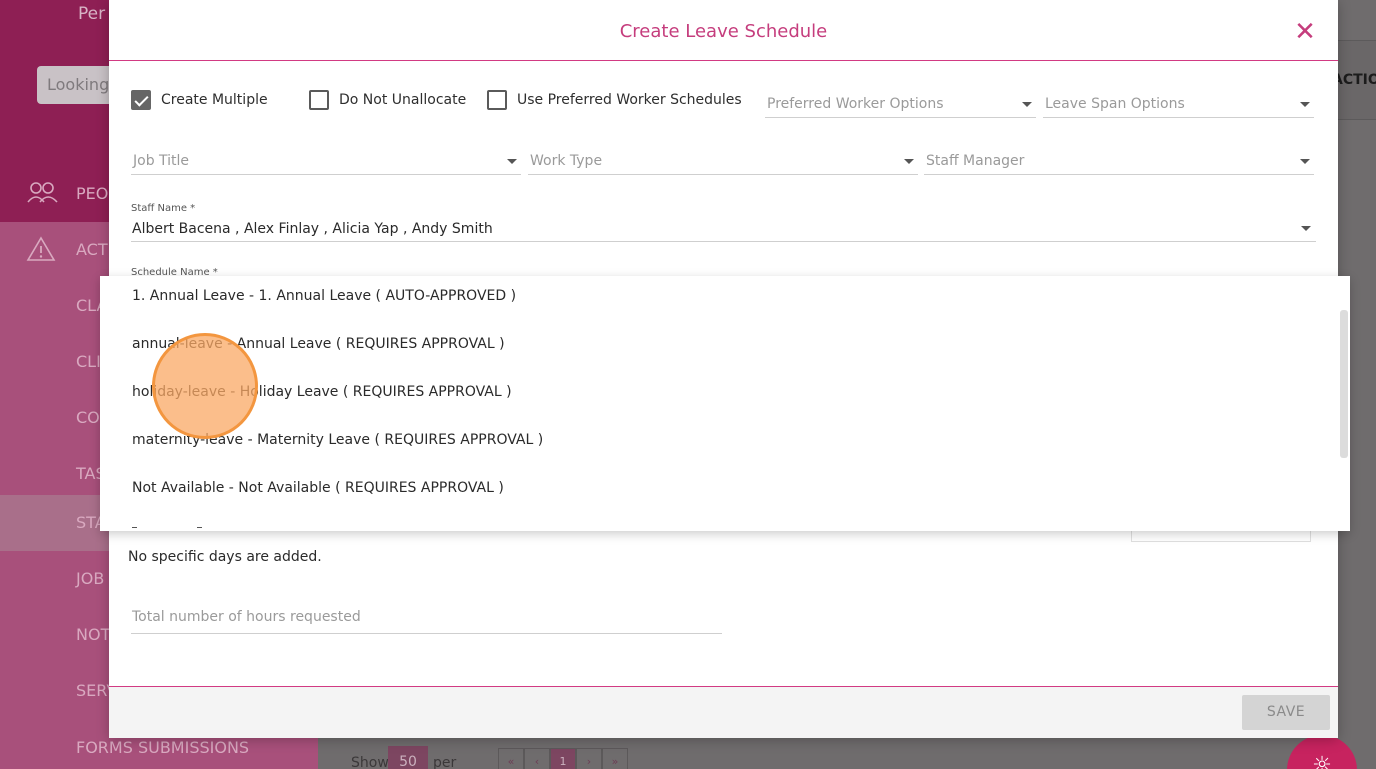  Describe the element at coordinates (1119, 162) in the screenshot. I see `staff-manager-select: Staff Manager` at that location.